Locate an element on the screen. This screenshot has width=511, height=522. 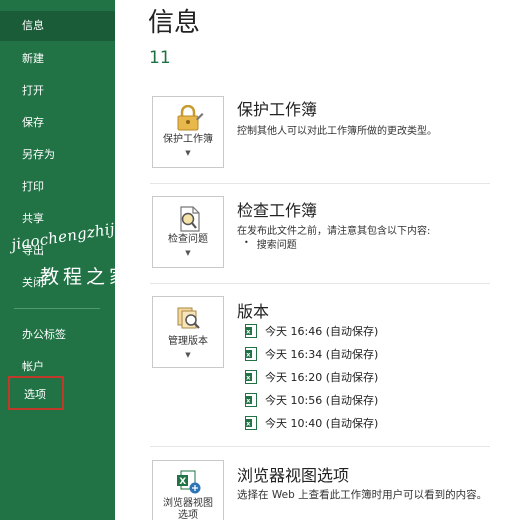
nav-item-options: 选项 is located at coordinates (36, 393).